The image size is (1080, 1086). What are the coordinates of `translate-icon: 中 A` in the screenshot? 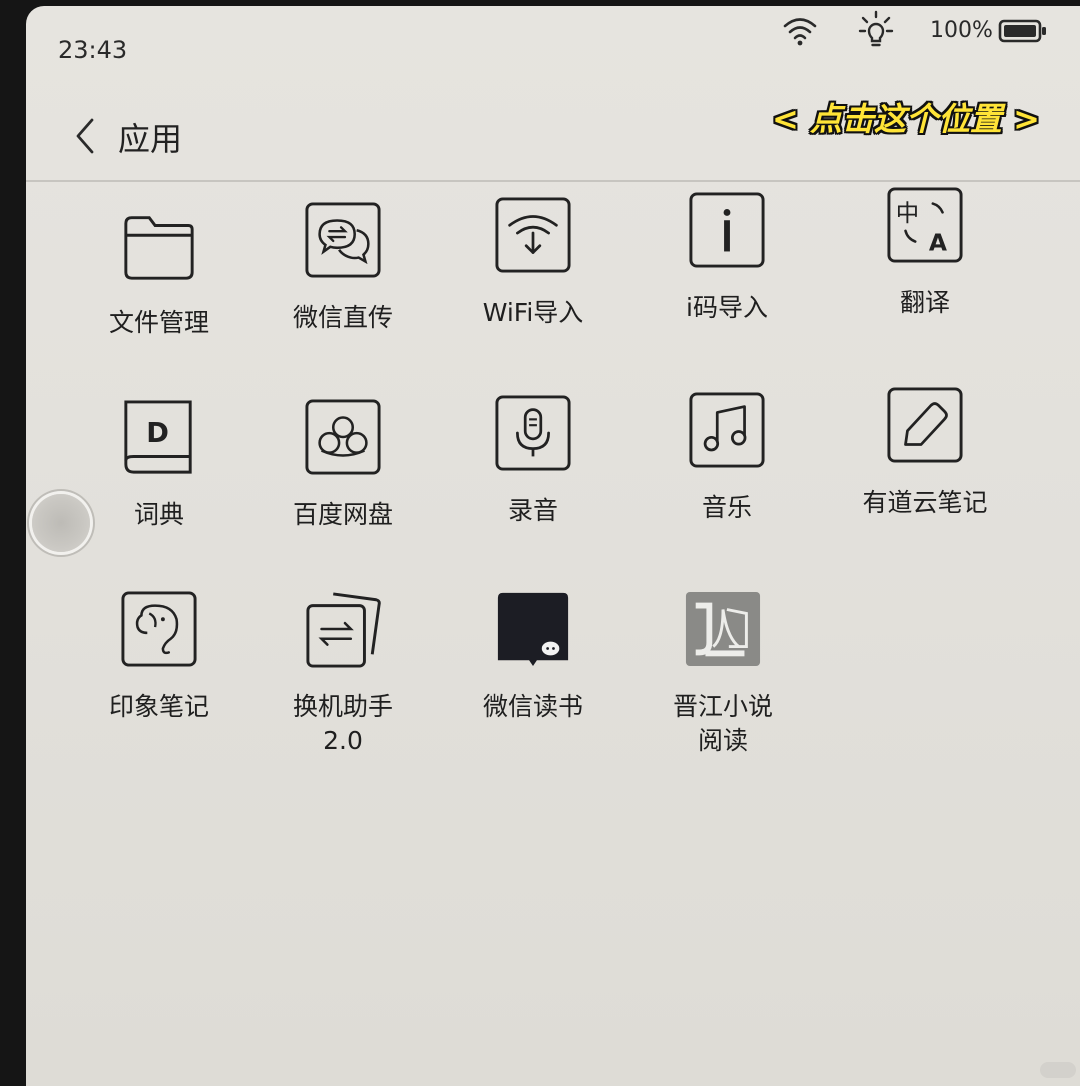 It's located at (925, 225).